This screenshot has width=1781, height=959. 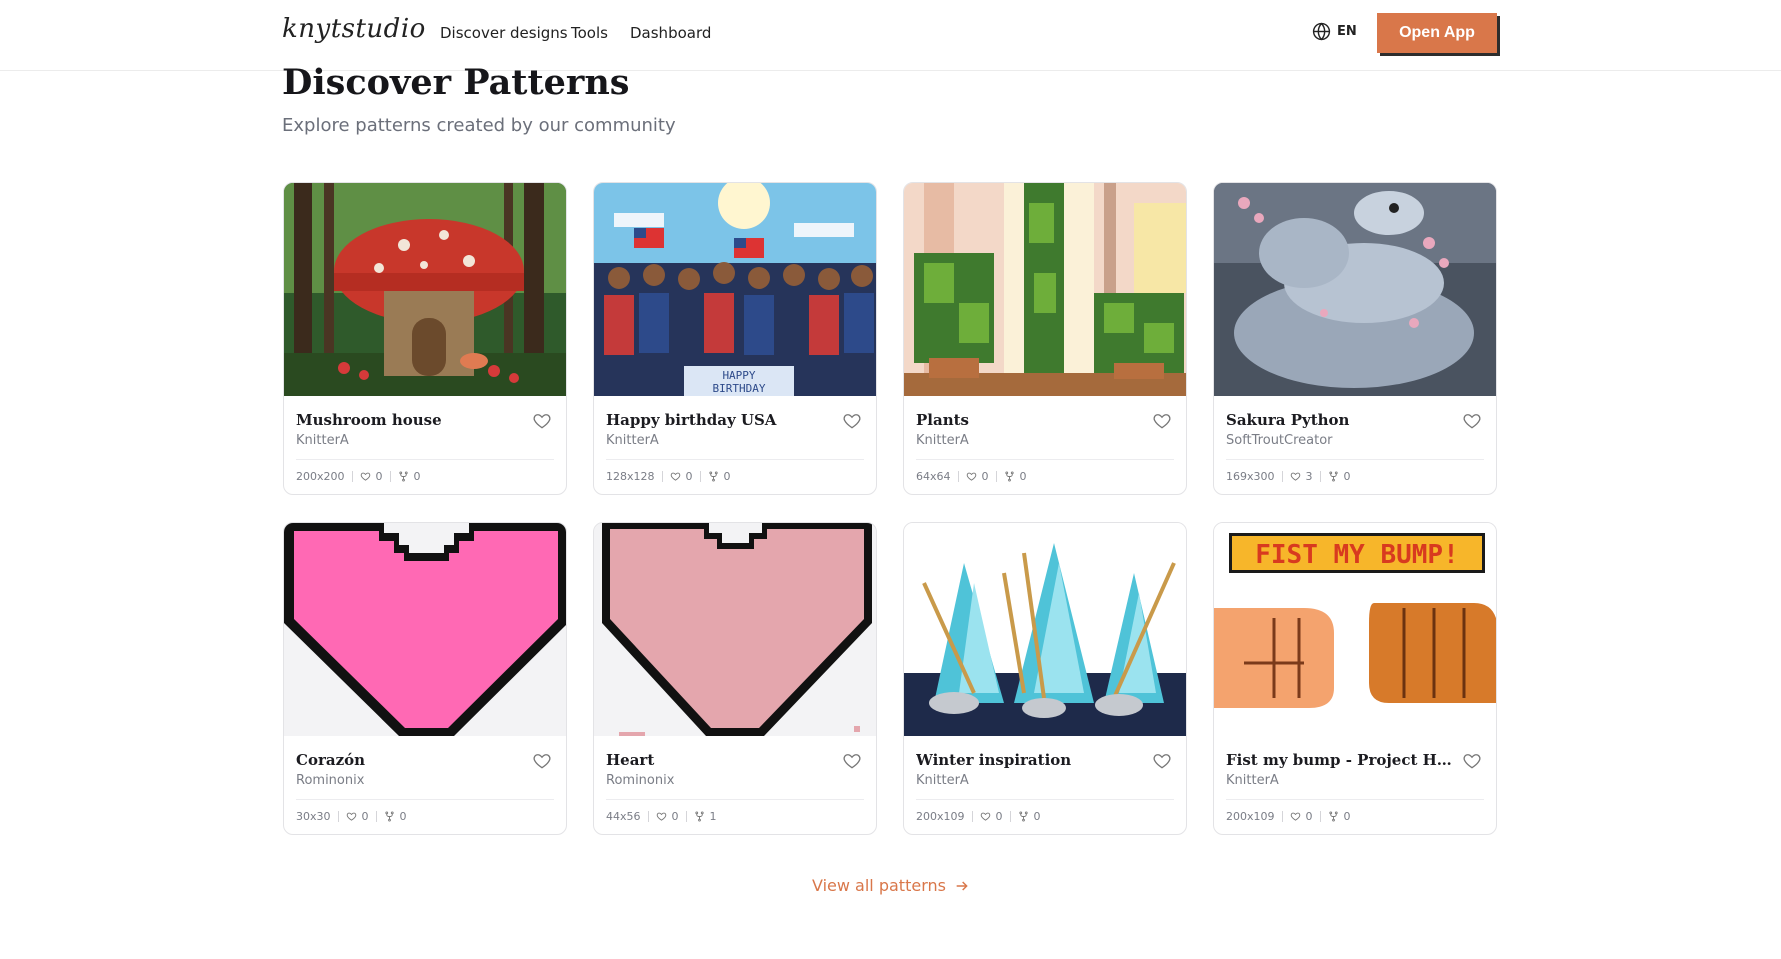 What do you see at coordinates (411, 760) in the screenshot?
I see `pattern-title: Corazón` at bounding box center [411, 760].